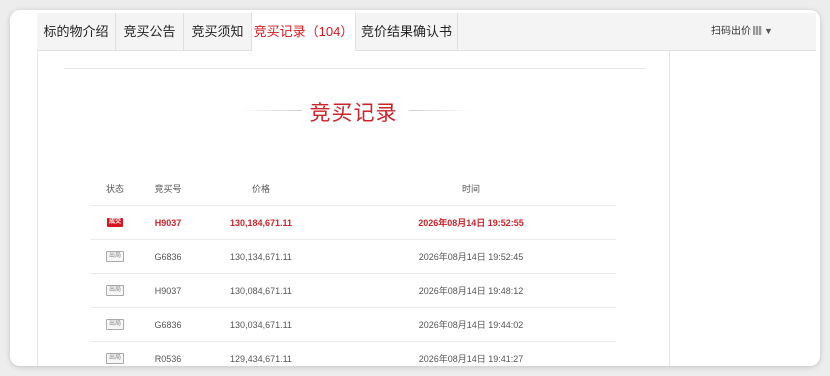 The image size is (830, 376). What do you see at coordinates (471, 223) in the screenshot?
I see `bid-time: 2026年08月14日 19:52:55` at bounding box center [471, 223].